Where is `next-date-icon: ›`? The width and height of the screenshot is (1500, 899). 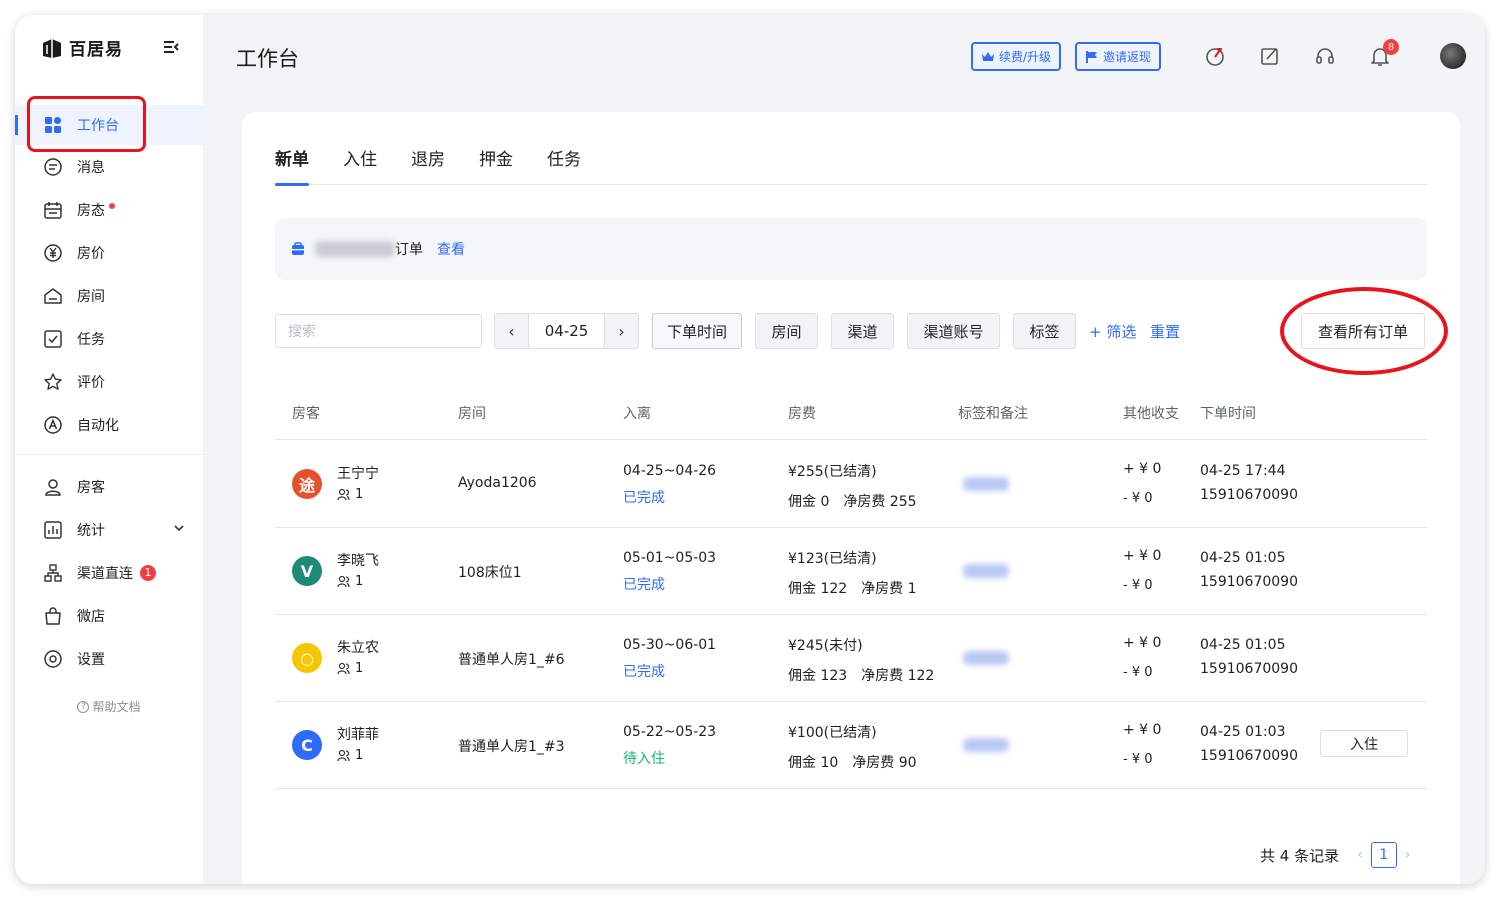 next-date-icon: › is located at coordinates (621, 331).